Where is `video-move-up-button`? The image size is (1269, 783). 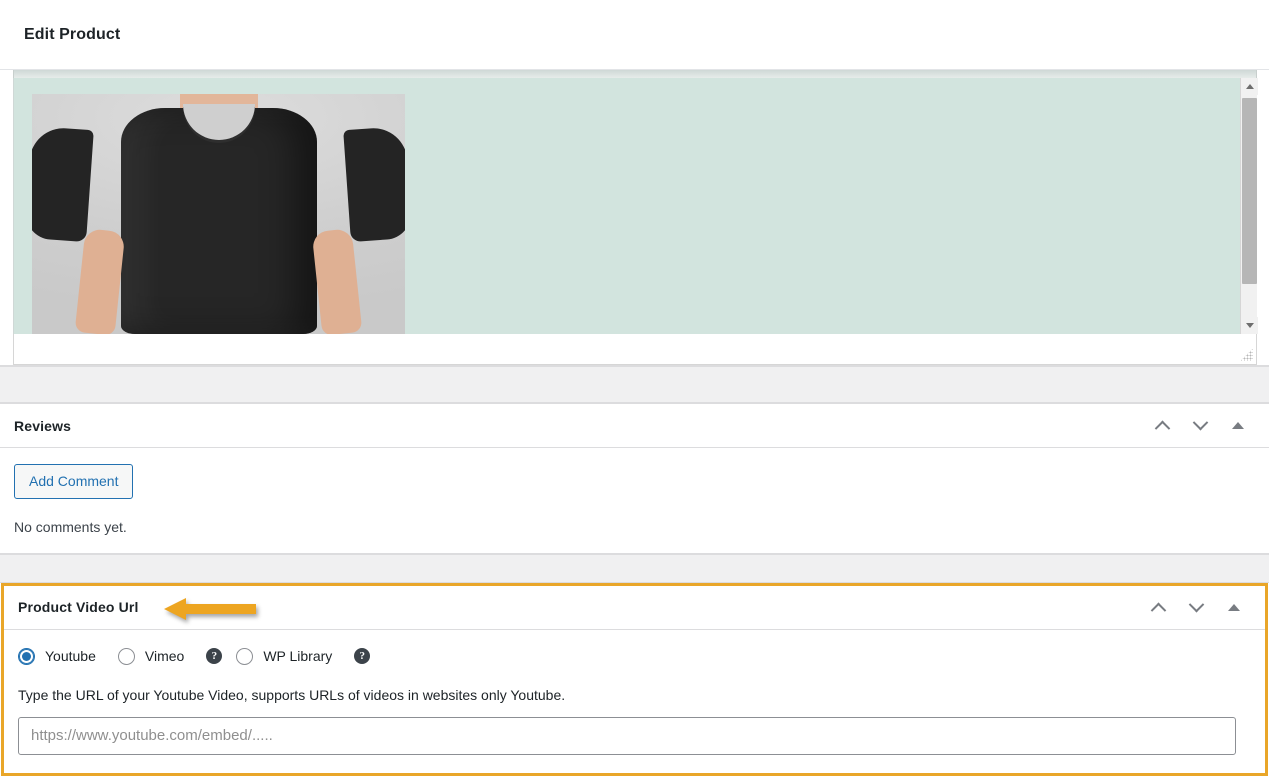 video-move-up-button is located at coordinates (1158, 607).